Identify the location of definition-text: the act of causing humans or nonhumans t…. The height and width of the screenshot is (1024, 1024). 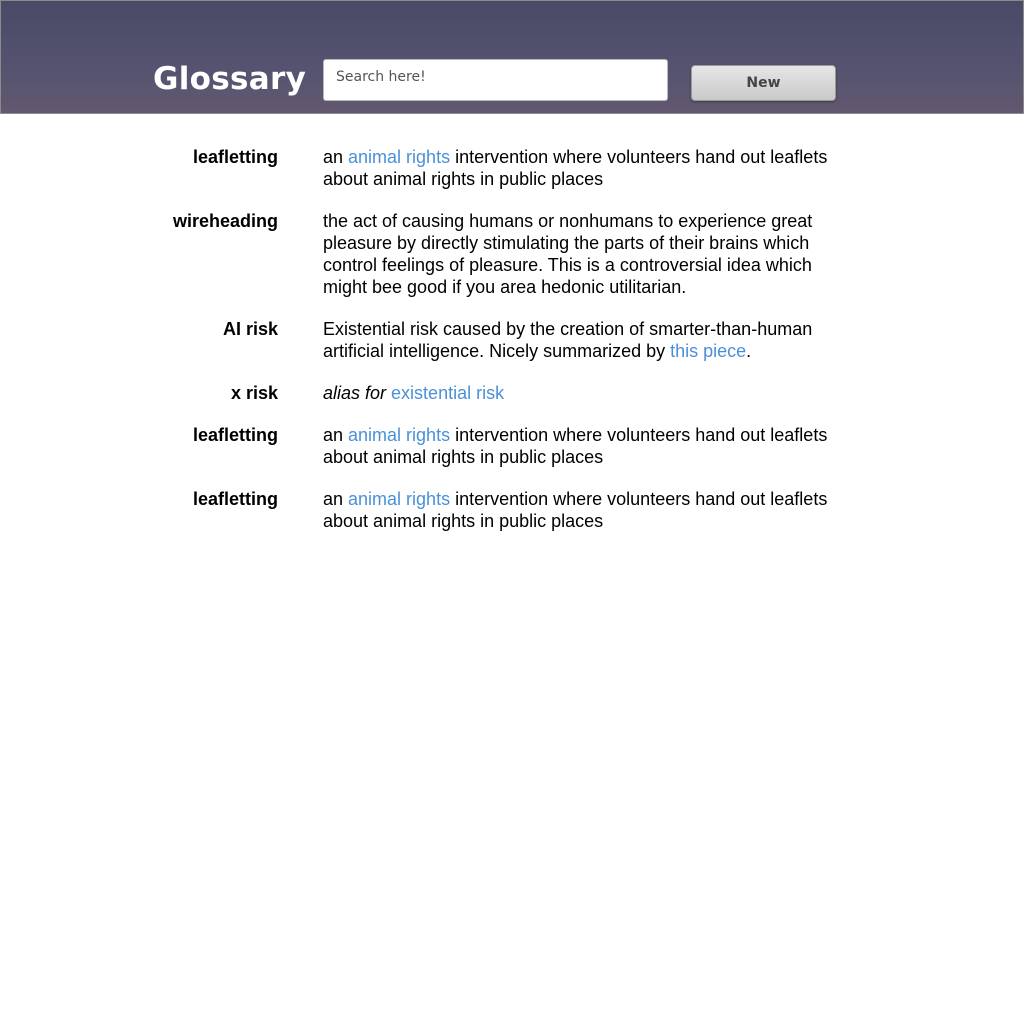
(568, 254).